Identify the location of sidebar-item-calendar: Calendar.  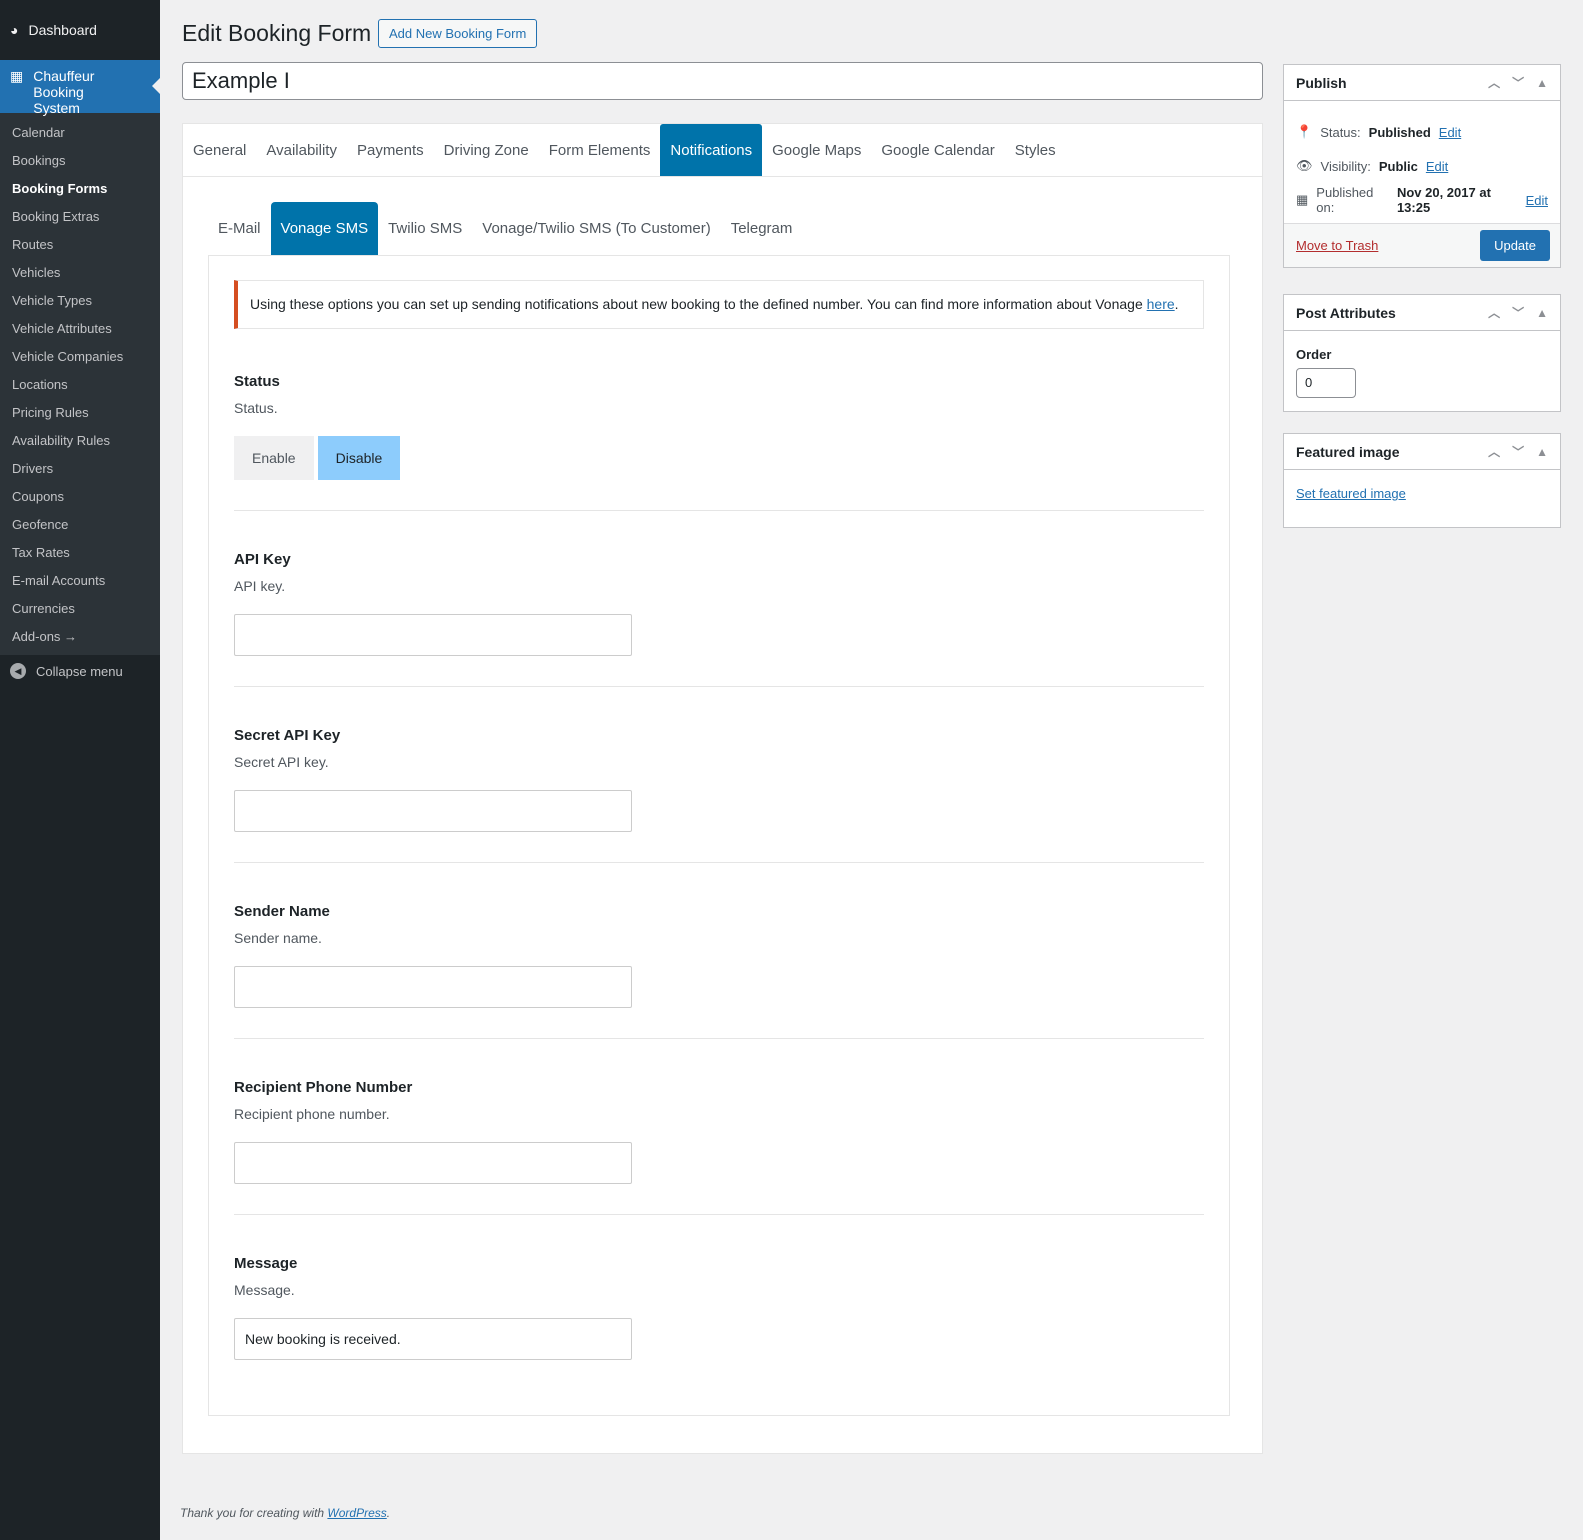
(80, 133).